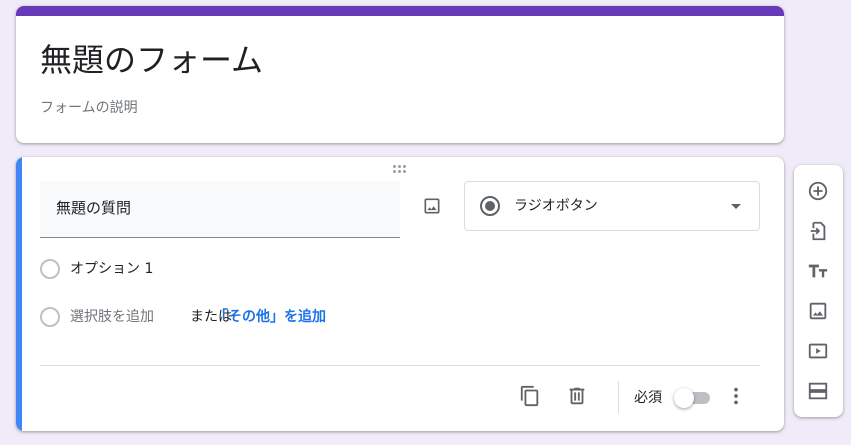 This screenshot has width=851, height=445. I want to click on add-image-tool-button, so click(818, 311).